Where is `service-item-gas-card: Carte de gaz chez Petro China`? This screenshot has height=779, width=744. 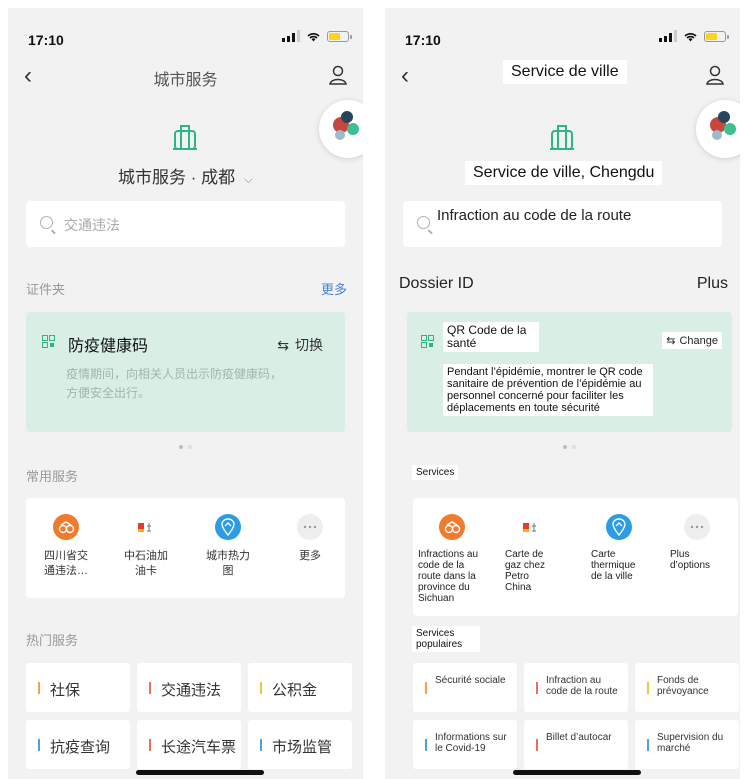 service-item-gas-card: Carte de gaz chez Petro China is located at coordinates (531, 554).